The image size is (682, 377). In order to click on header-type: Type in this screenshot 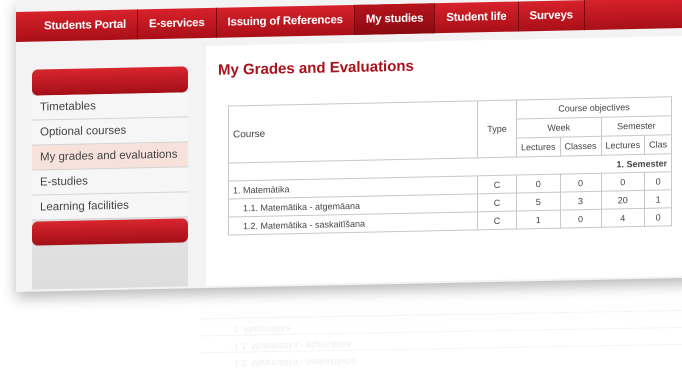, I will do `click(497, 129)`.